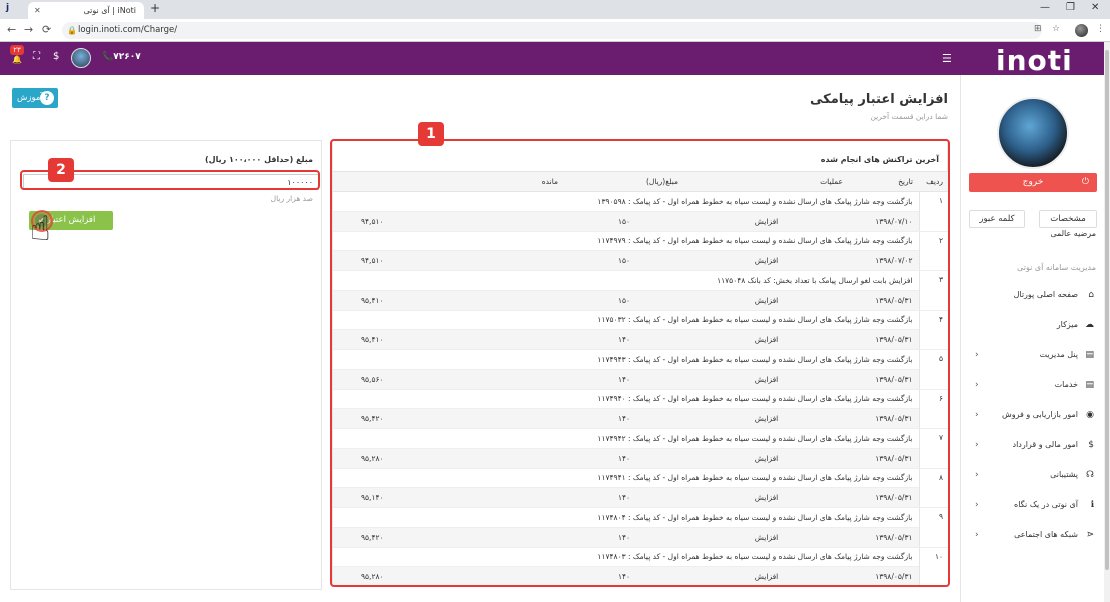  What do you see at coordinates (1073, 233) in the screenshot?
I see `user-name: مرضیه عالمی` at bounding box center [1073, 233].